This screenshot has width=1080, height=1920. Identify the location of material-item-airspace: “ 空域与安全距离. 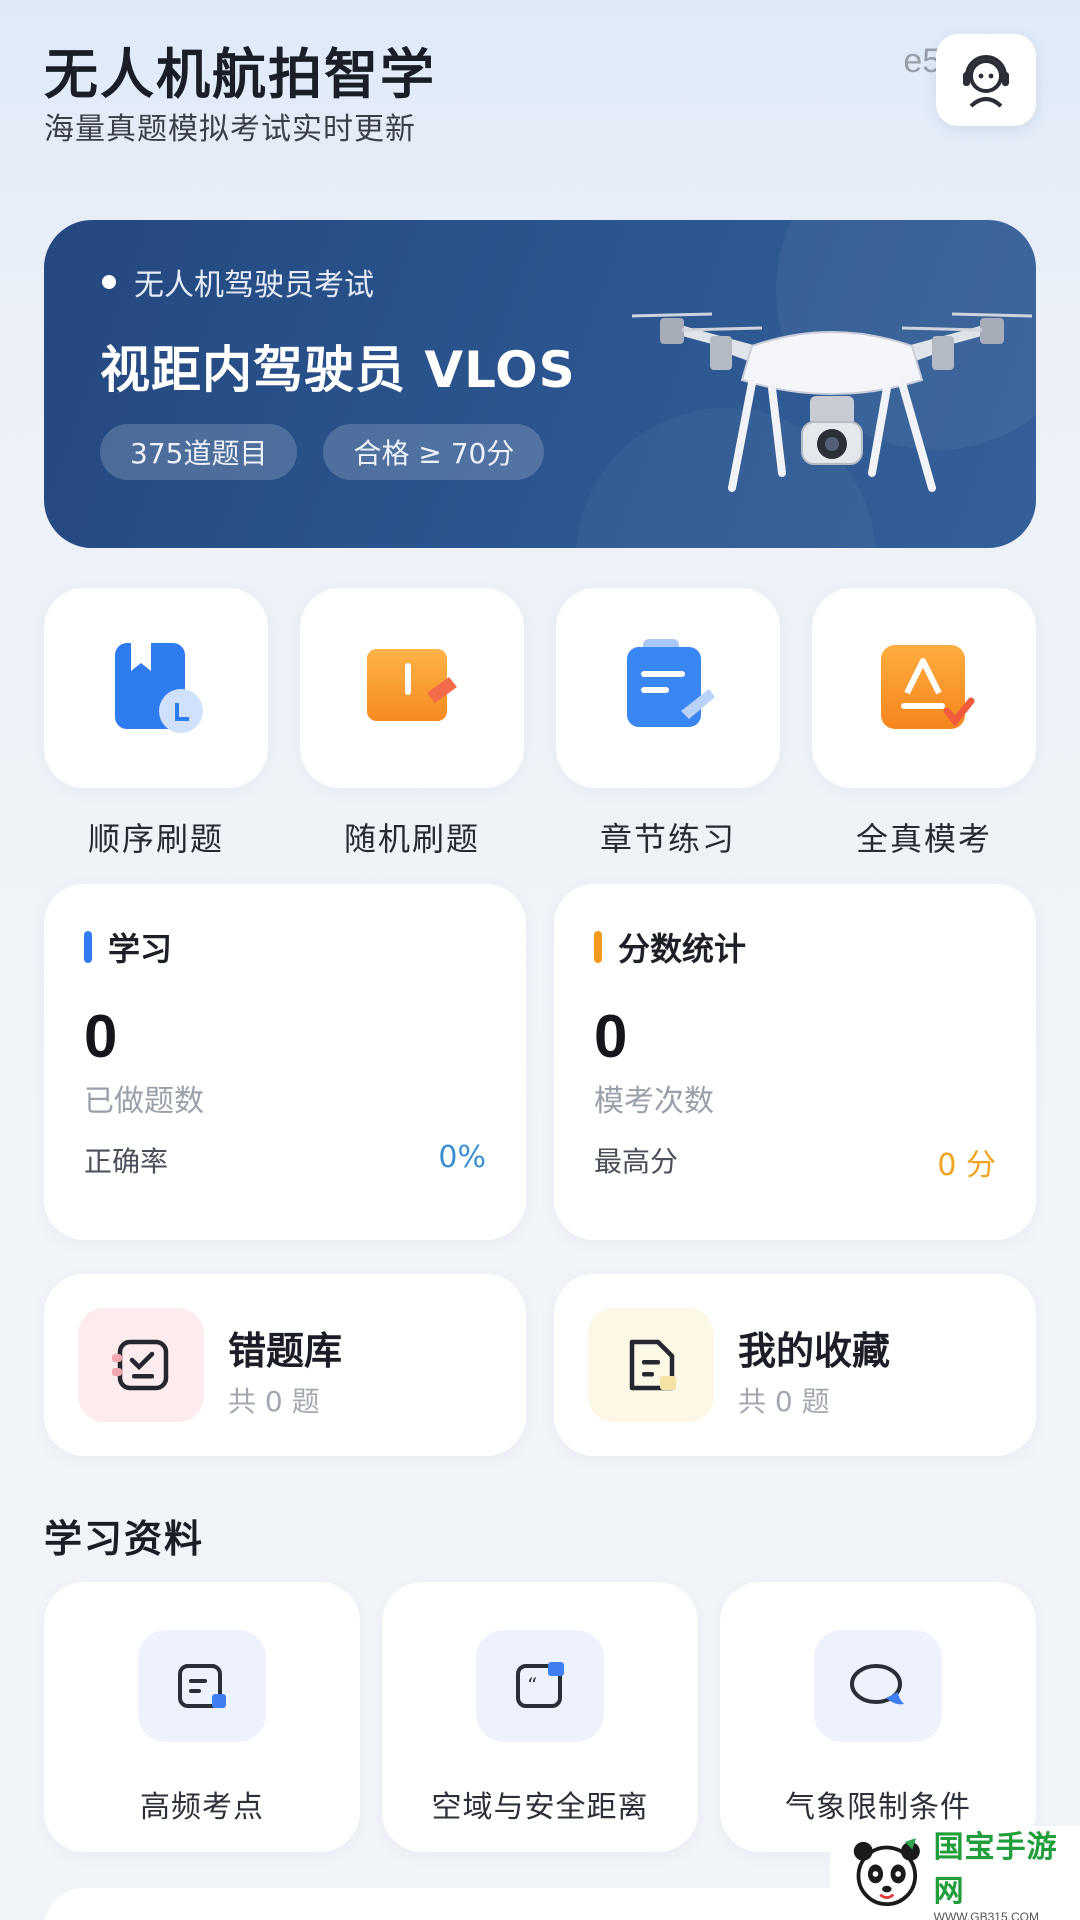
(540, 1717).